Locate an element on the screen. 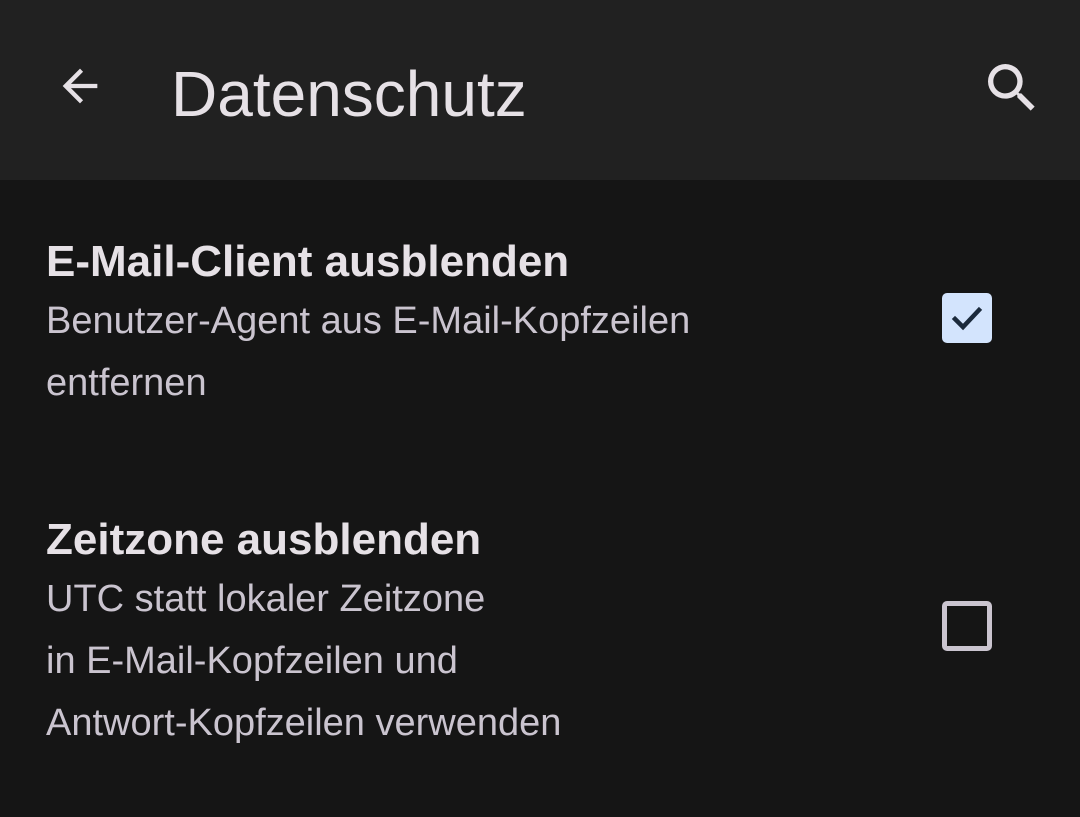 The image size is (1080, 817). back-button is located at coordinates (80, 88).